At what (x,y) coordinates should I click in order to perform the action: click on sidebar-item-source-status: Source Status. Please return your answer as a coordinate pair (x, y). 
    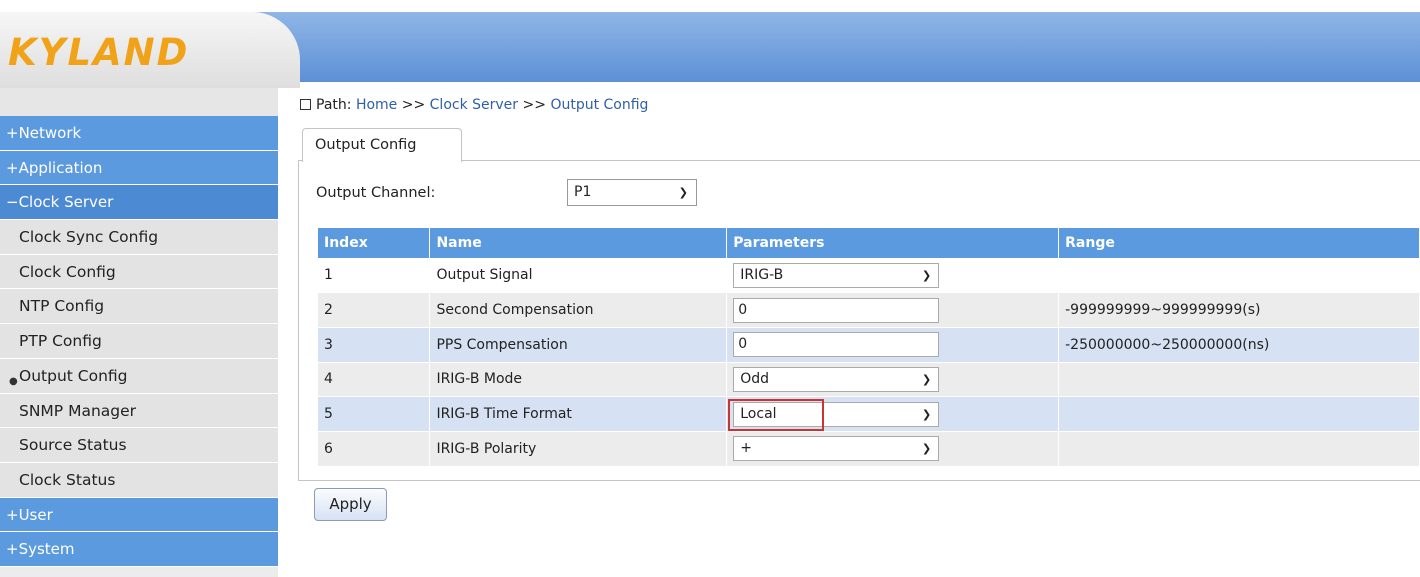
    Looking at the image, I should click on (139, 445).